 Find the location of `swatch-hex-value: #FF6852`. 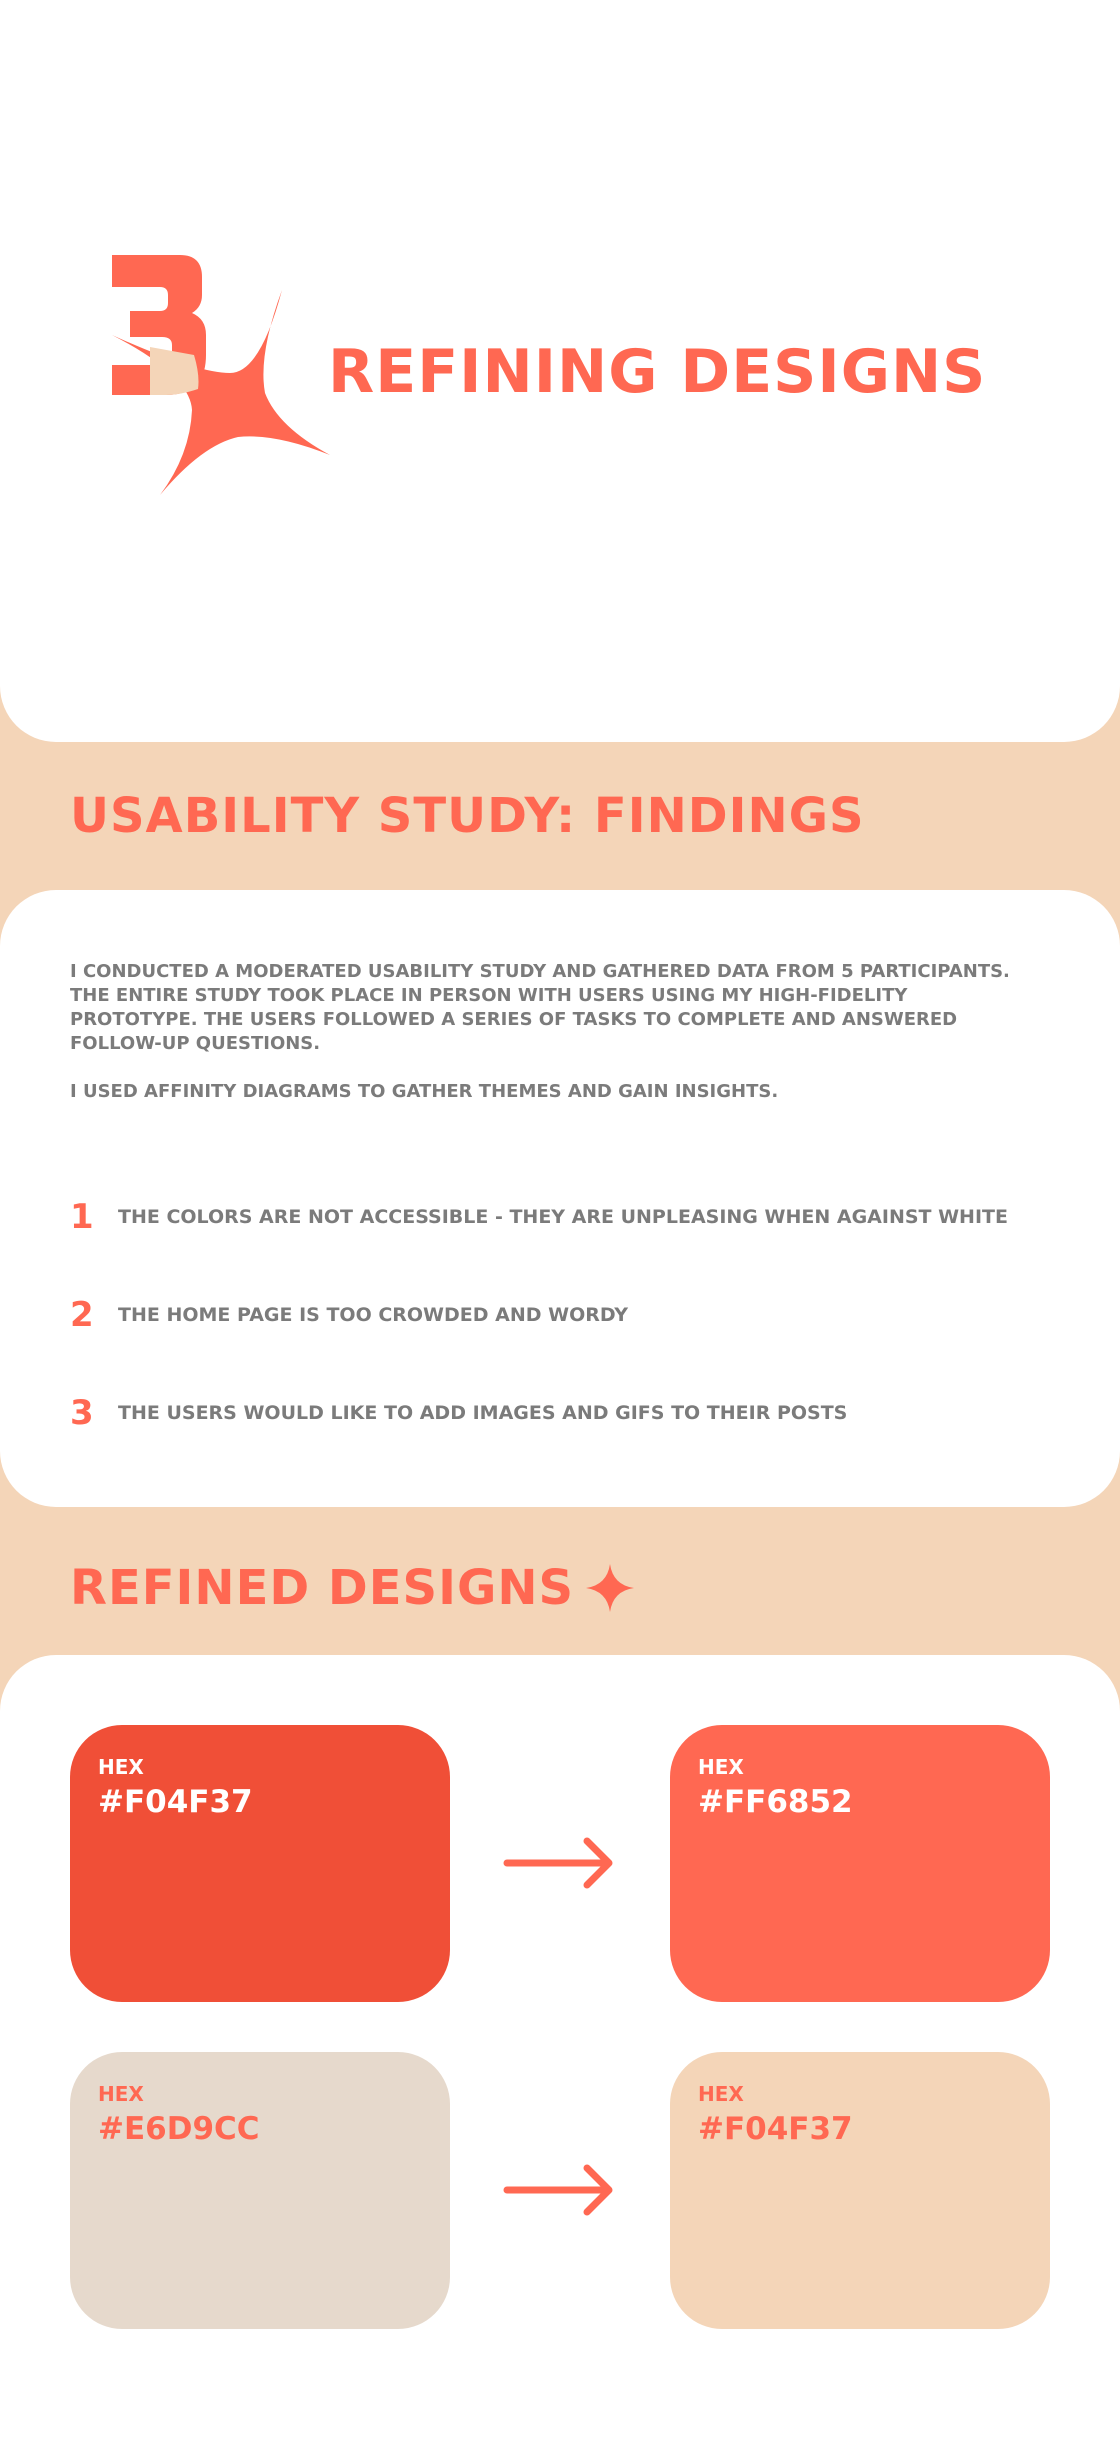

swatch-hex-value: #FF6852 is located at coordinates (775, 1802).